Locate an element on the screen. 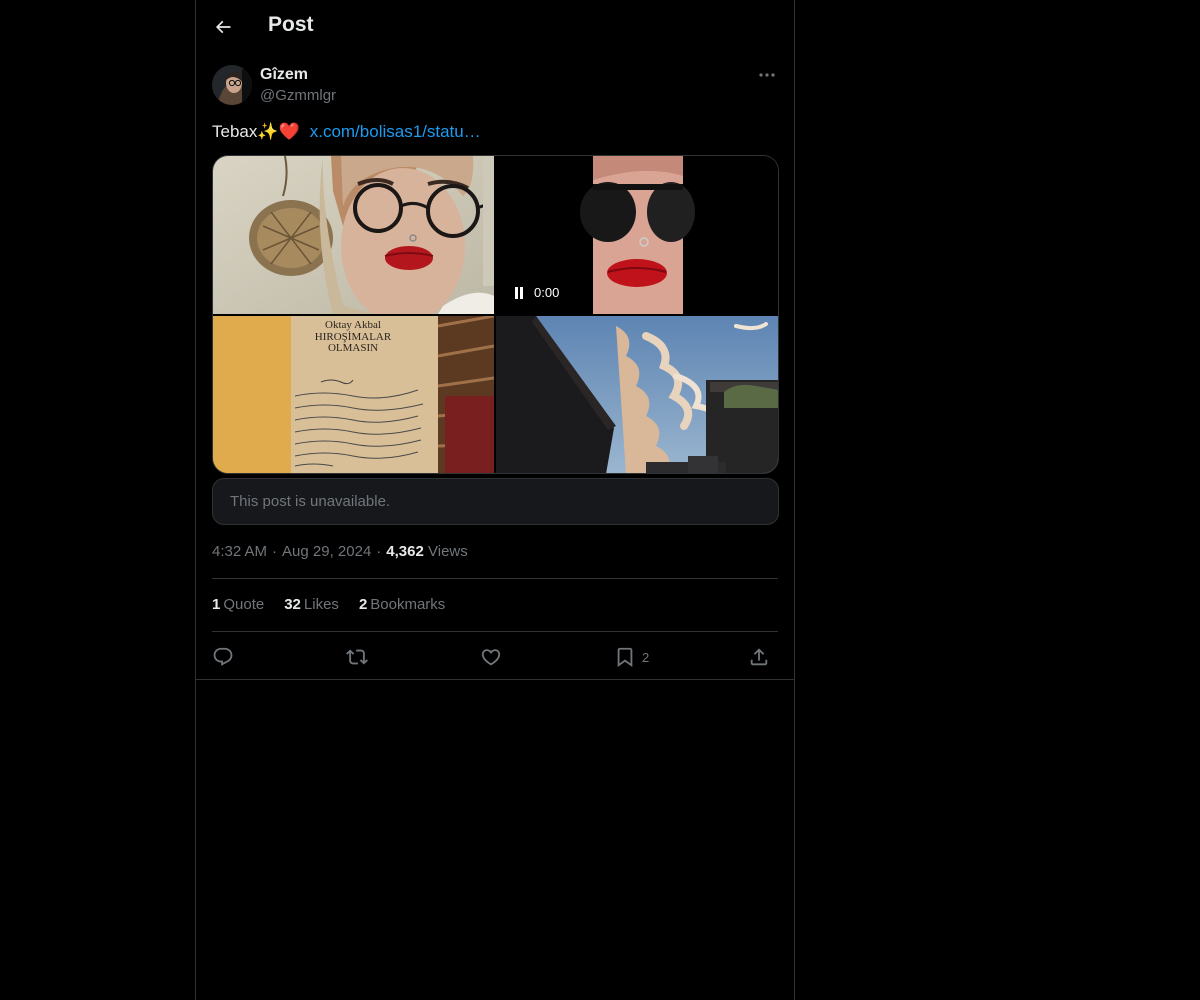 The width and height of the screenshot is (1200, 1000). reply-icon is located at coordinates (223, 656).